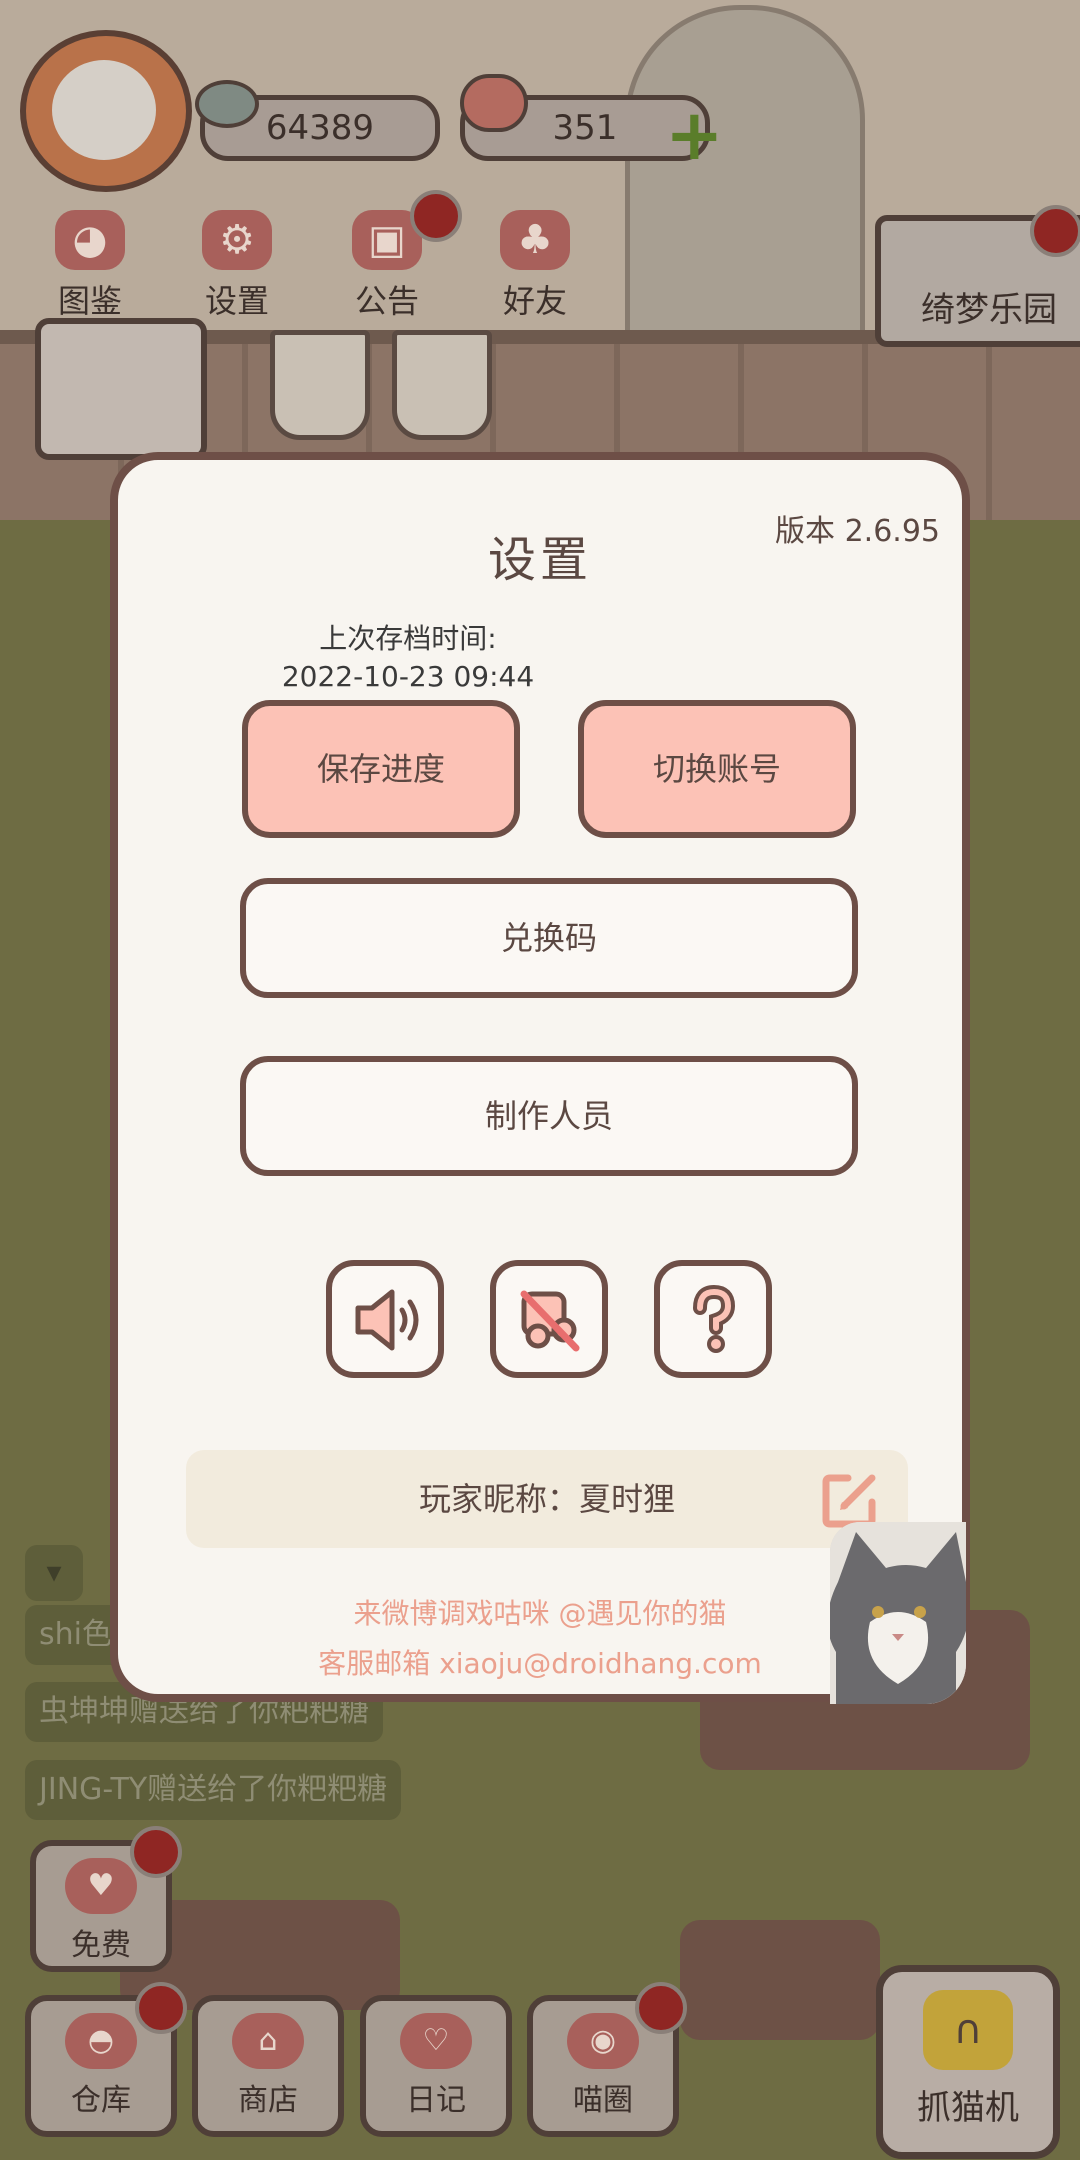 This screenshot has width=1080, height=2160. I want to click on add-hearts-icon: +, so click(694, 135).